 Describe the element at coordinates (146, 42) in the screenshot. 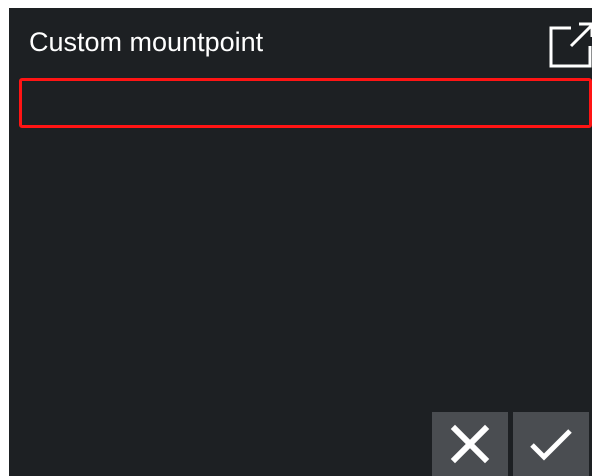

I see `dialog-title: Custom mountpoint` at that location.